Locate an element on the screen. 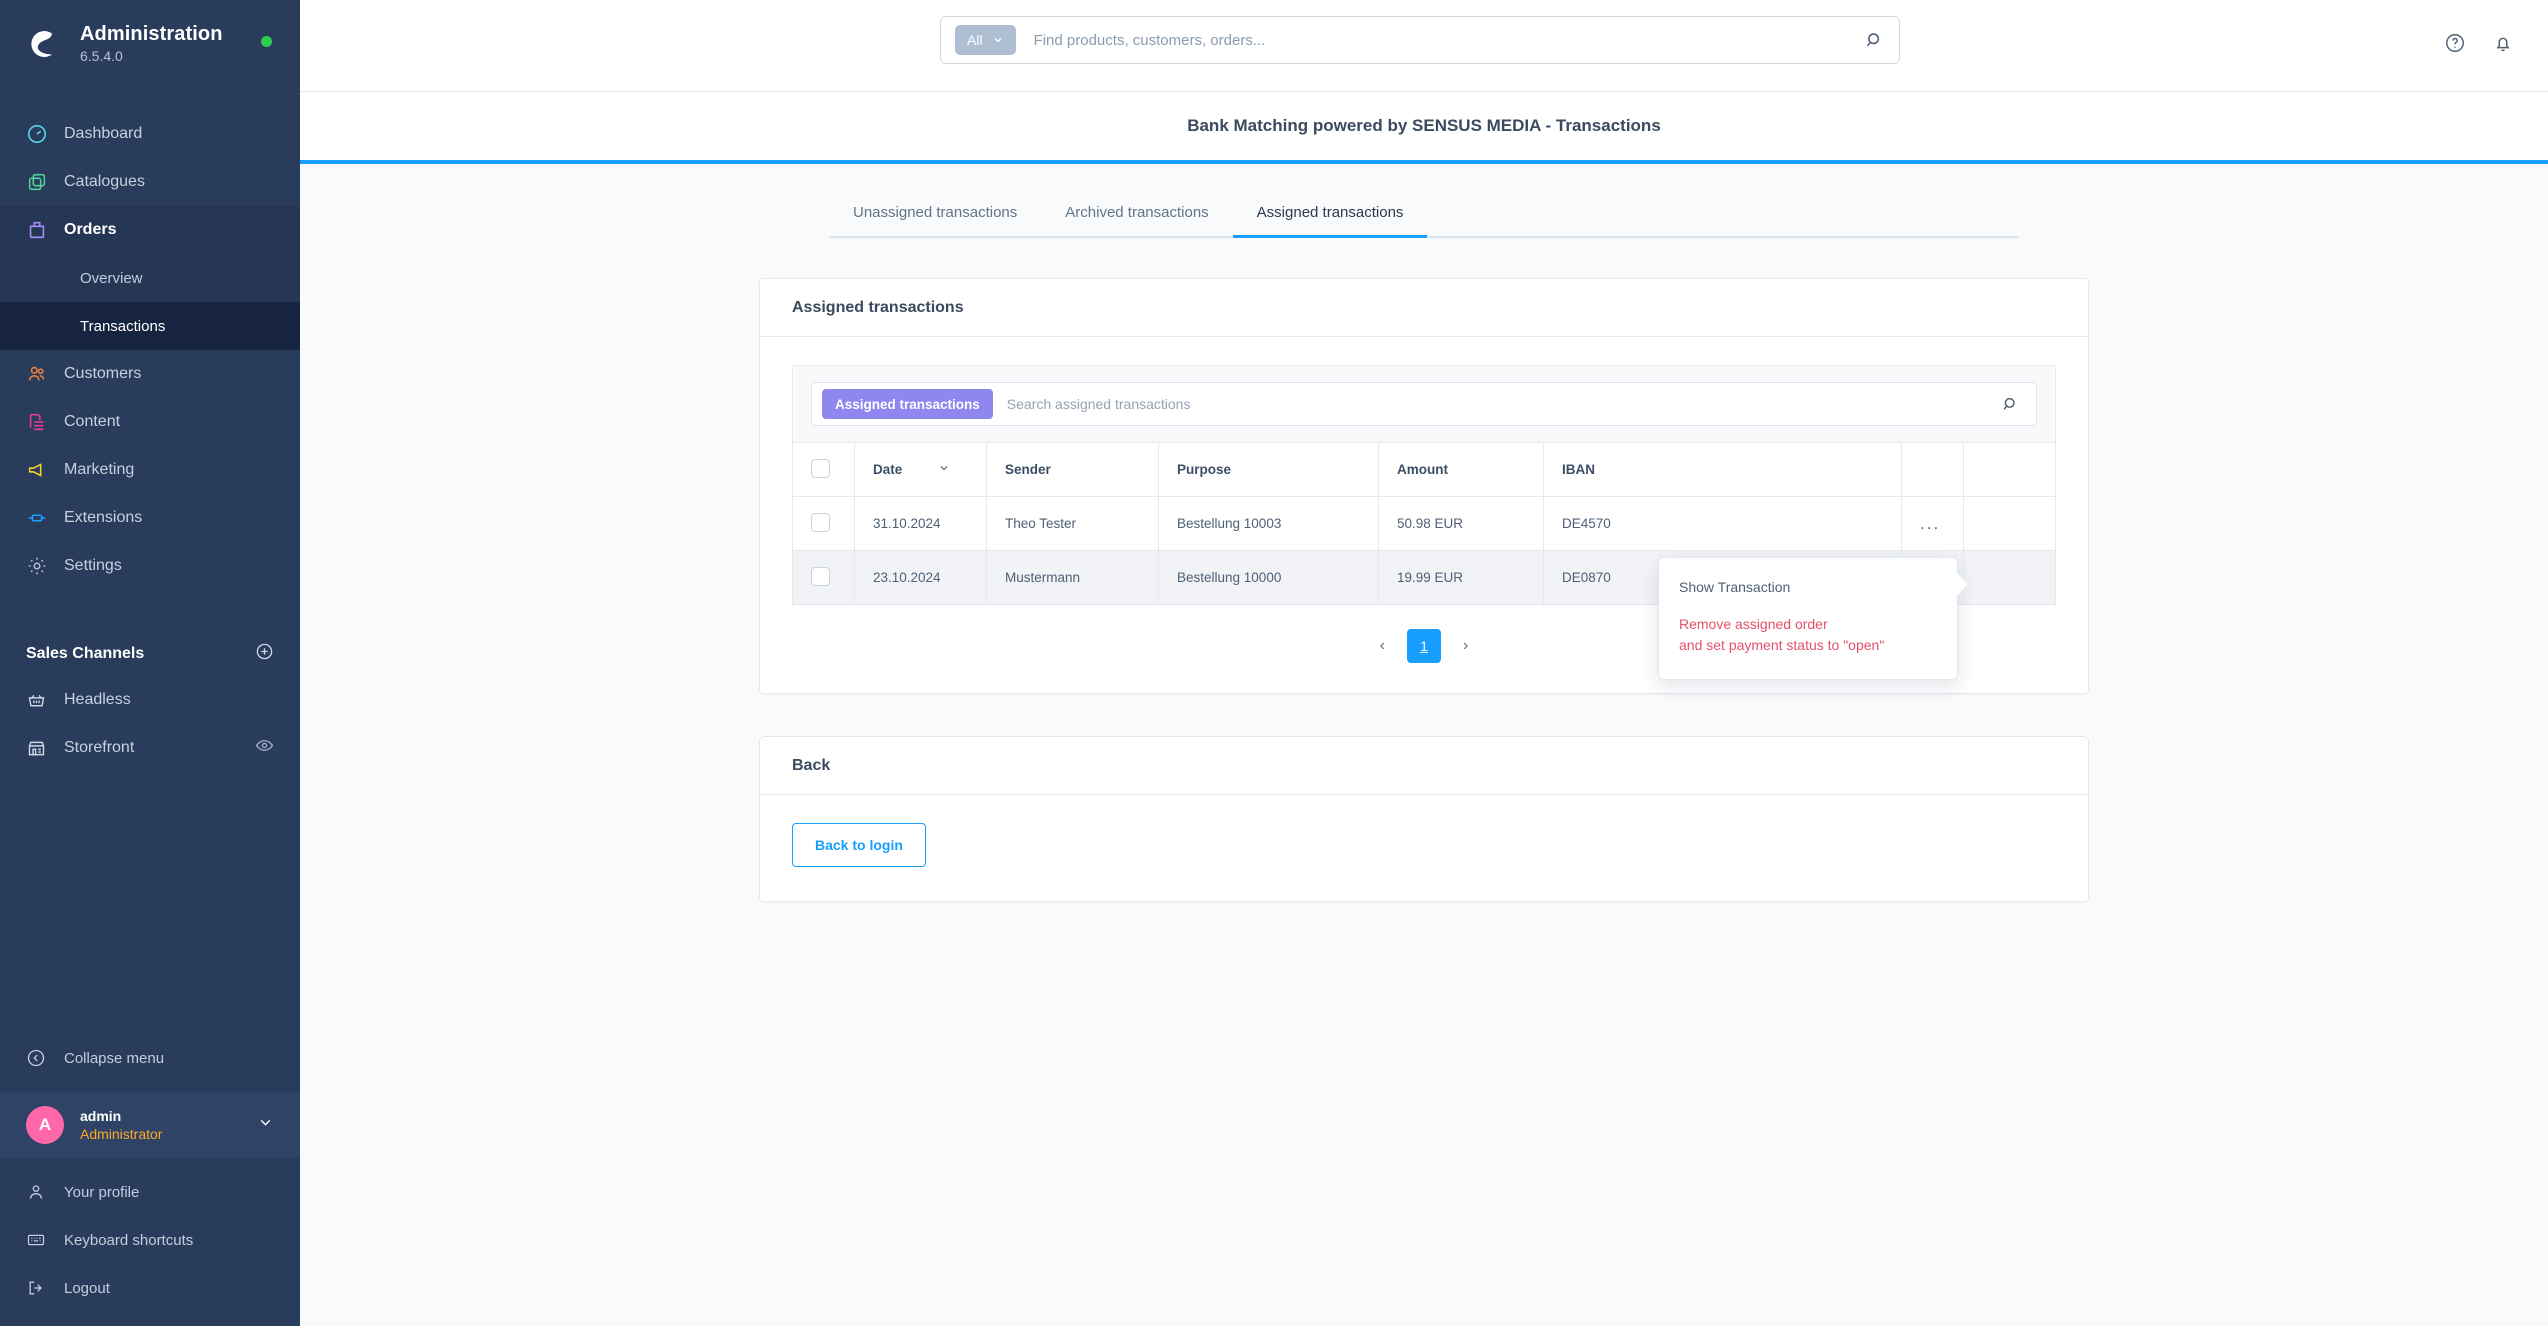  column-header-purpose: Purpose is located at coordinates (1268, 469).